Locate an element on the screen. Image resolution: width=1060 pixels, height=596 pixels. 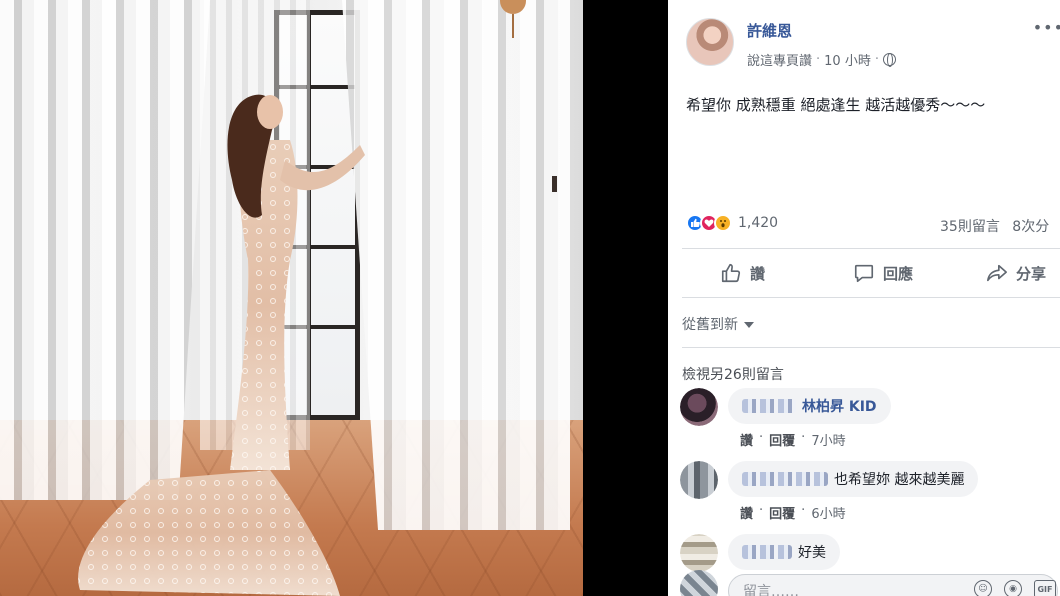
post-meta: 說這專頁讚 · 10 小時 · is located at coordinates (821, 59).